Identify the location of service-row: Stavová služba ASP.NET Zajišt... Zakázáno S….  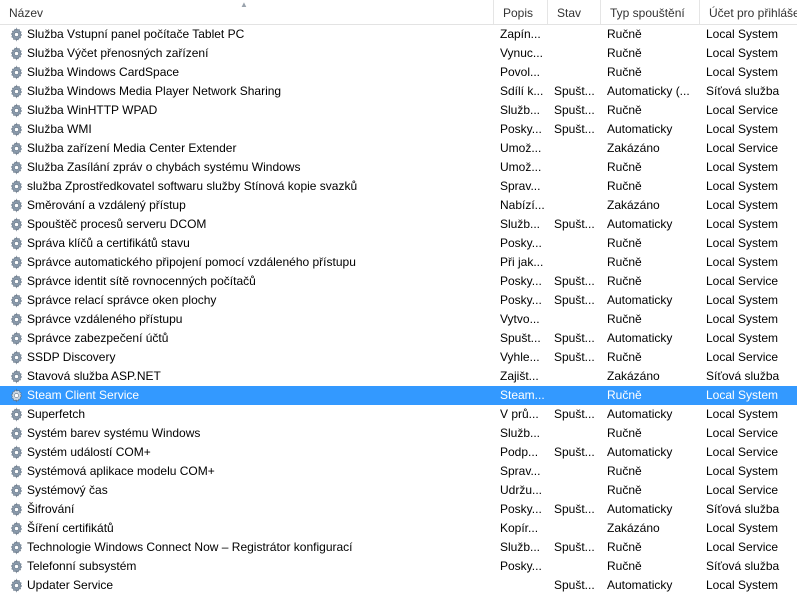
(398, 376).